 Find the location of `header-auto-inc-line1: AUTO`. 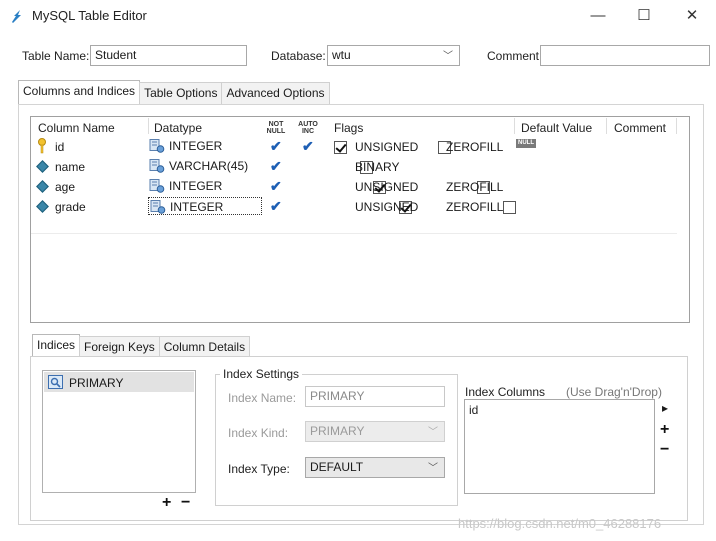

header-auto-inc-line1: AUTO is located at coordinates (308, 124).